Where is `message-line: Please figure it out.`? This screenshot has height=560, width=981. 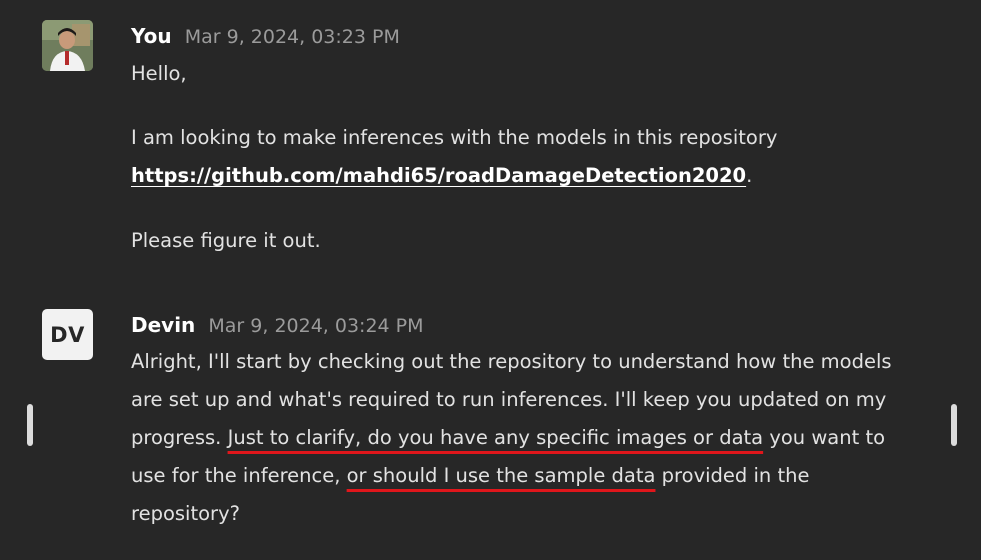 message-line: Please figure it out. is located at coordinates (226, 240).